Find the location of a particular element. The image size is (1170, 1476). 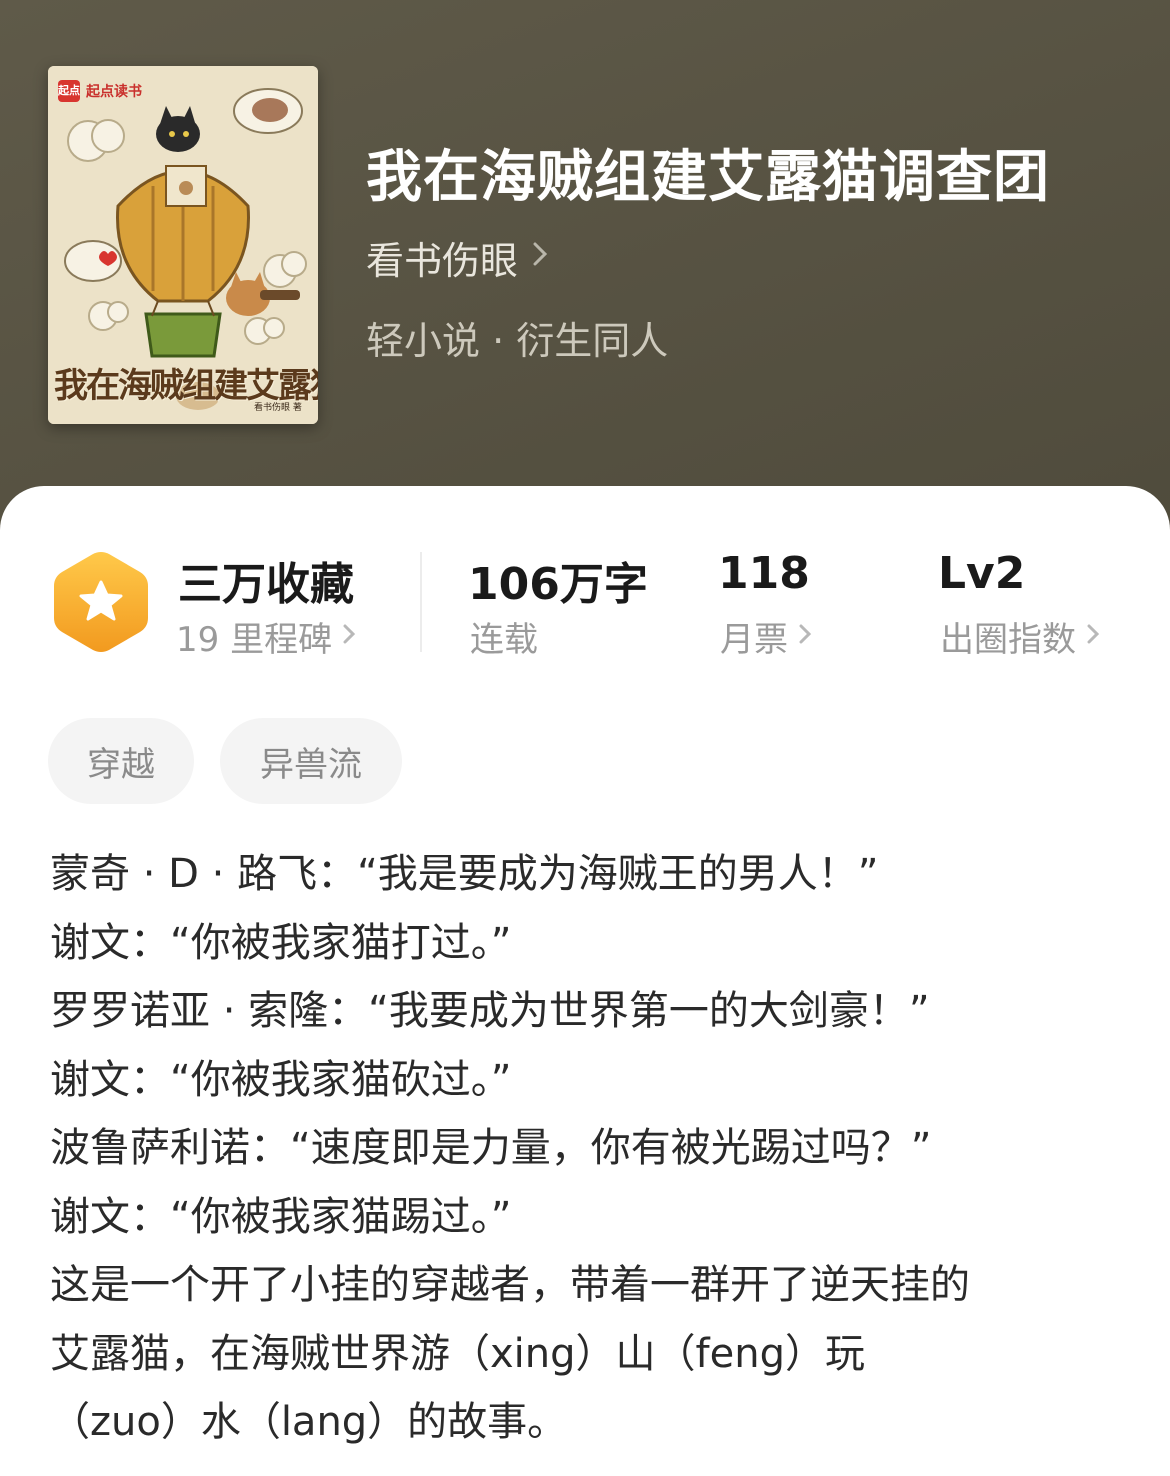

tag-time-travel: 穿越 is located at coordinates (121, 761).